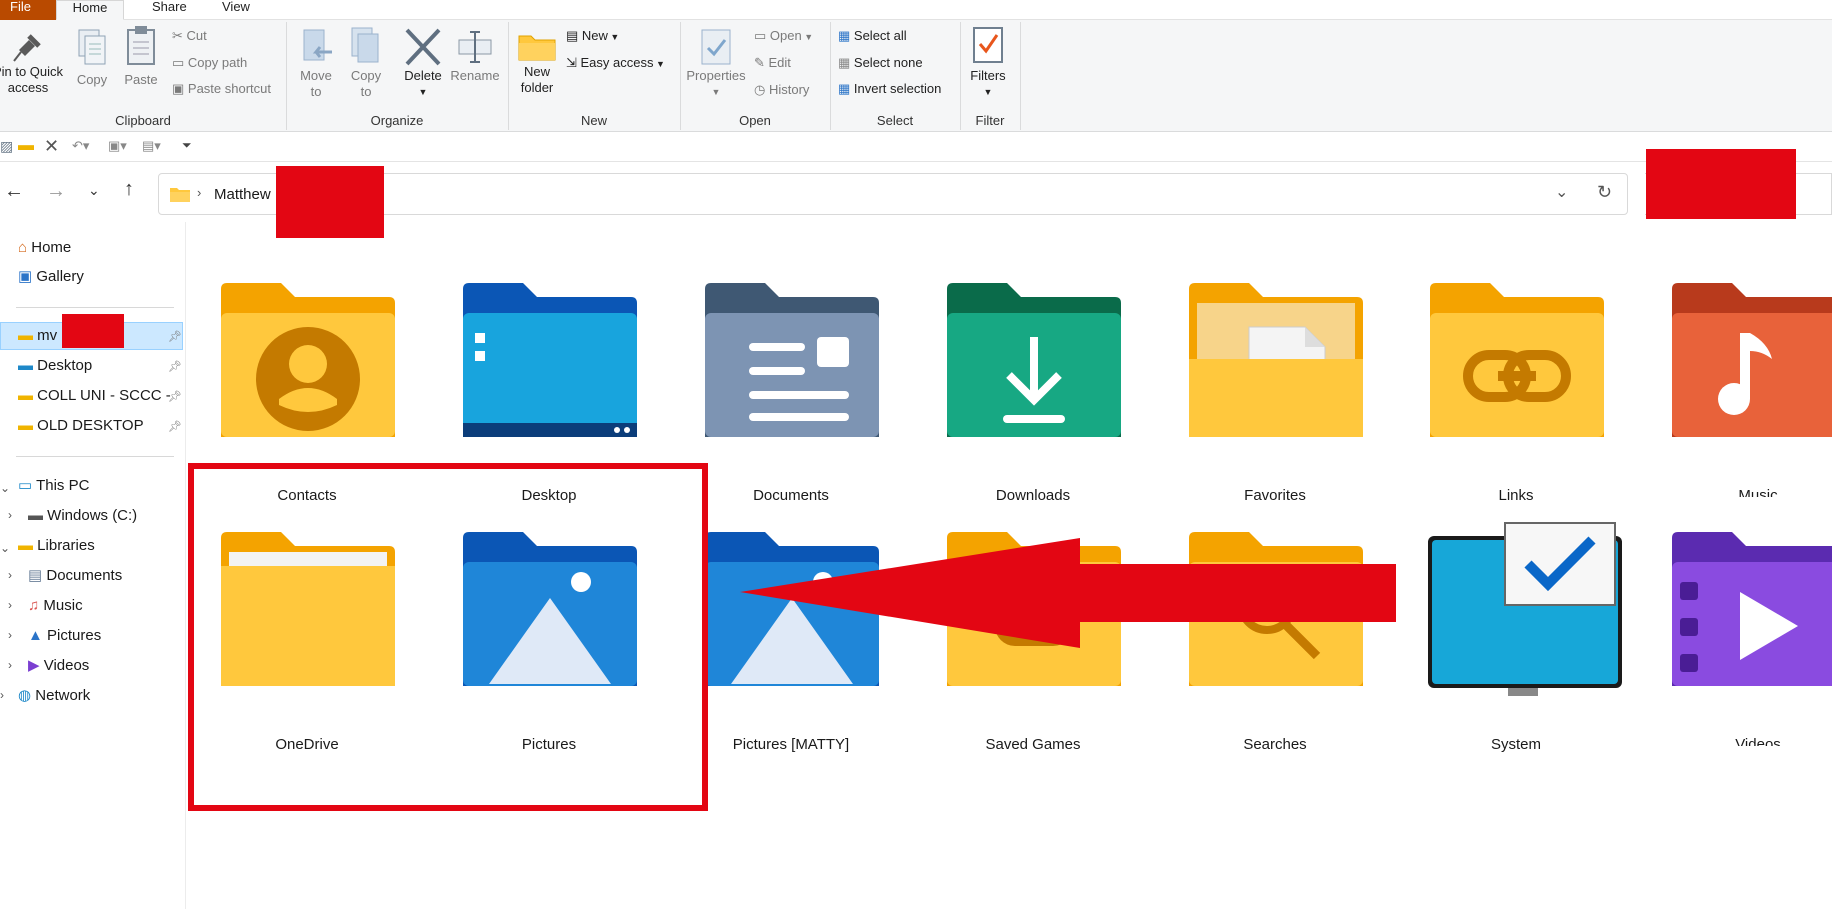  What do you see at coordinates (56, 191) in the screenshot?
I see `forward-arrow-icon: →` at bounding box center [56, 191].